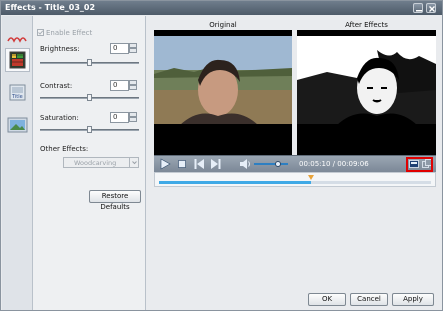 The width and height of the screenshot is (443, 311). I want to click on play-icon, so click(165, 164).